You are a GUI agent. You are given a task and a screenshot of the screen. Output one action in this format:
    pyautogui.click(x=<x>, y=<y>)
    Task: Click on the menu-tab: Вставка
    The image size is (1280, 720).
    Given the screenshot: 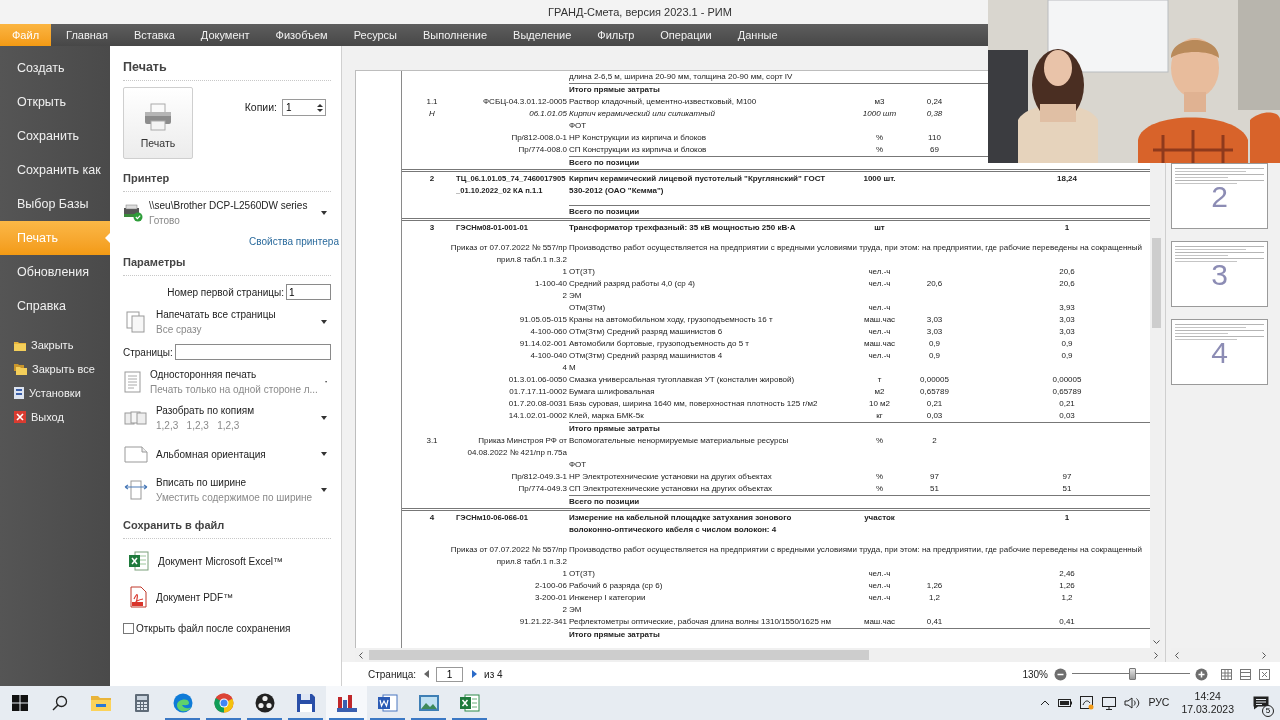 What is the action you would take?
    pyautogui.click(x=154, y=35)
    